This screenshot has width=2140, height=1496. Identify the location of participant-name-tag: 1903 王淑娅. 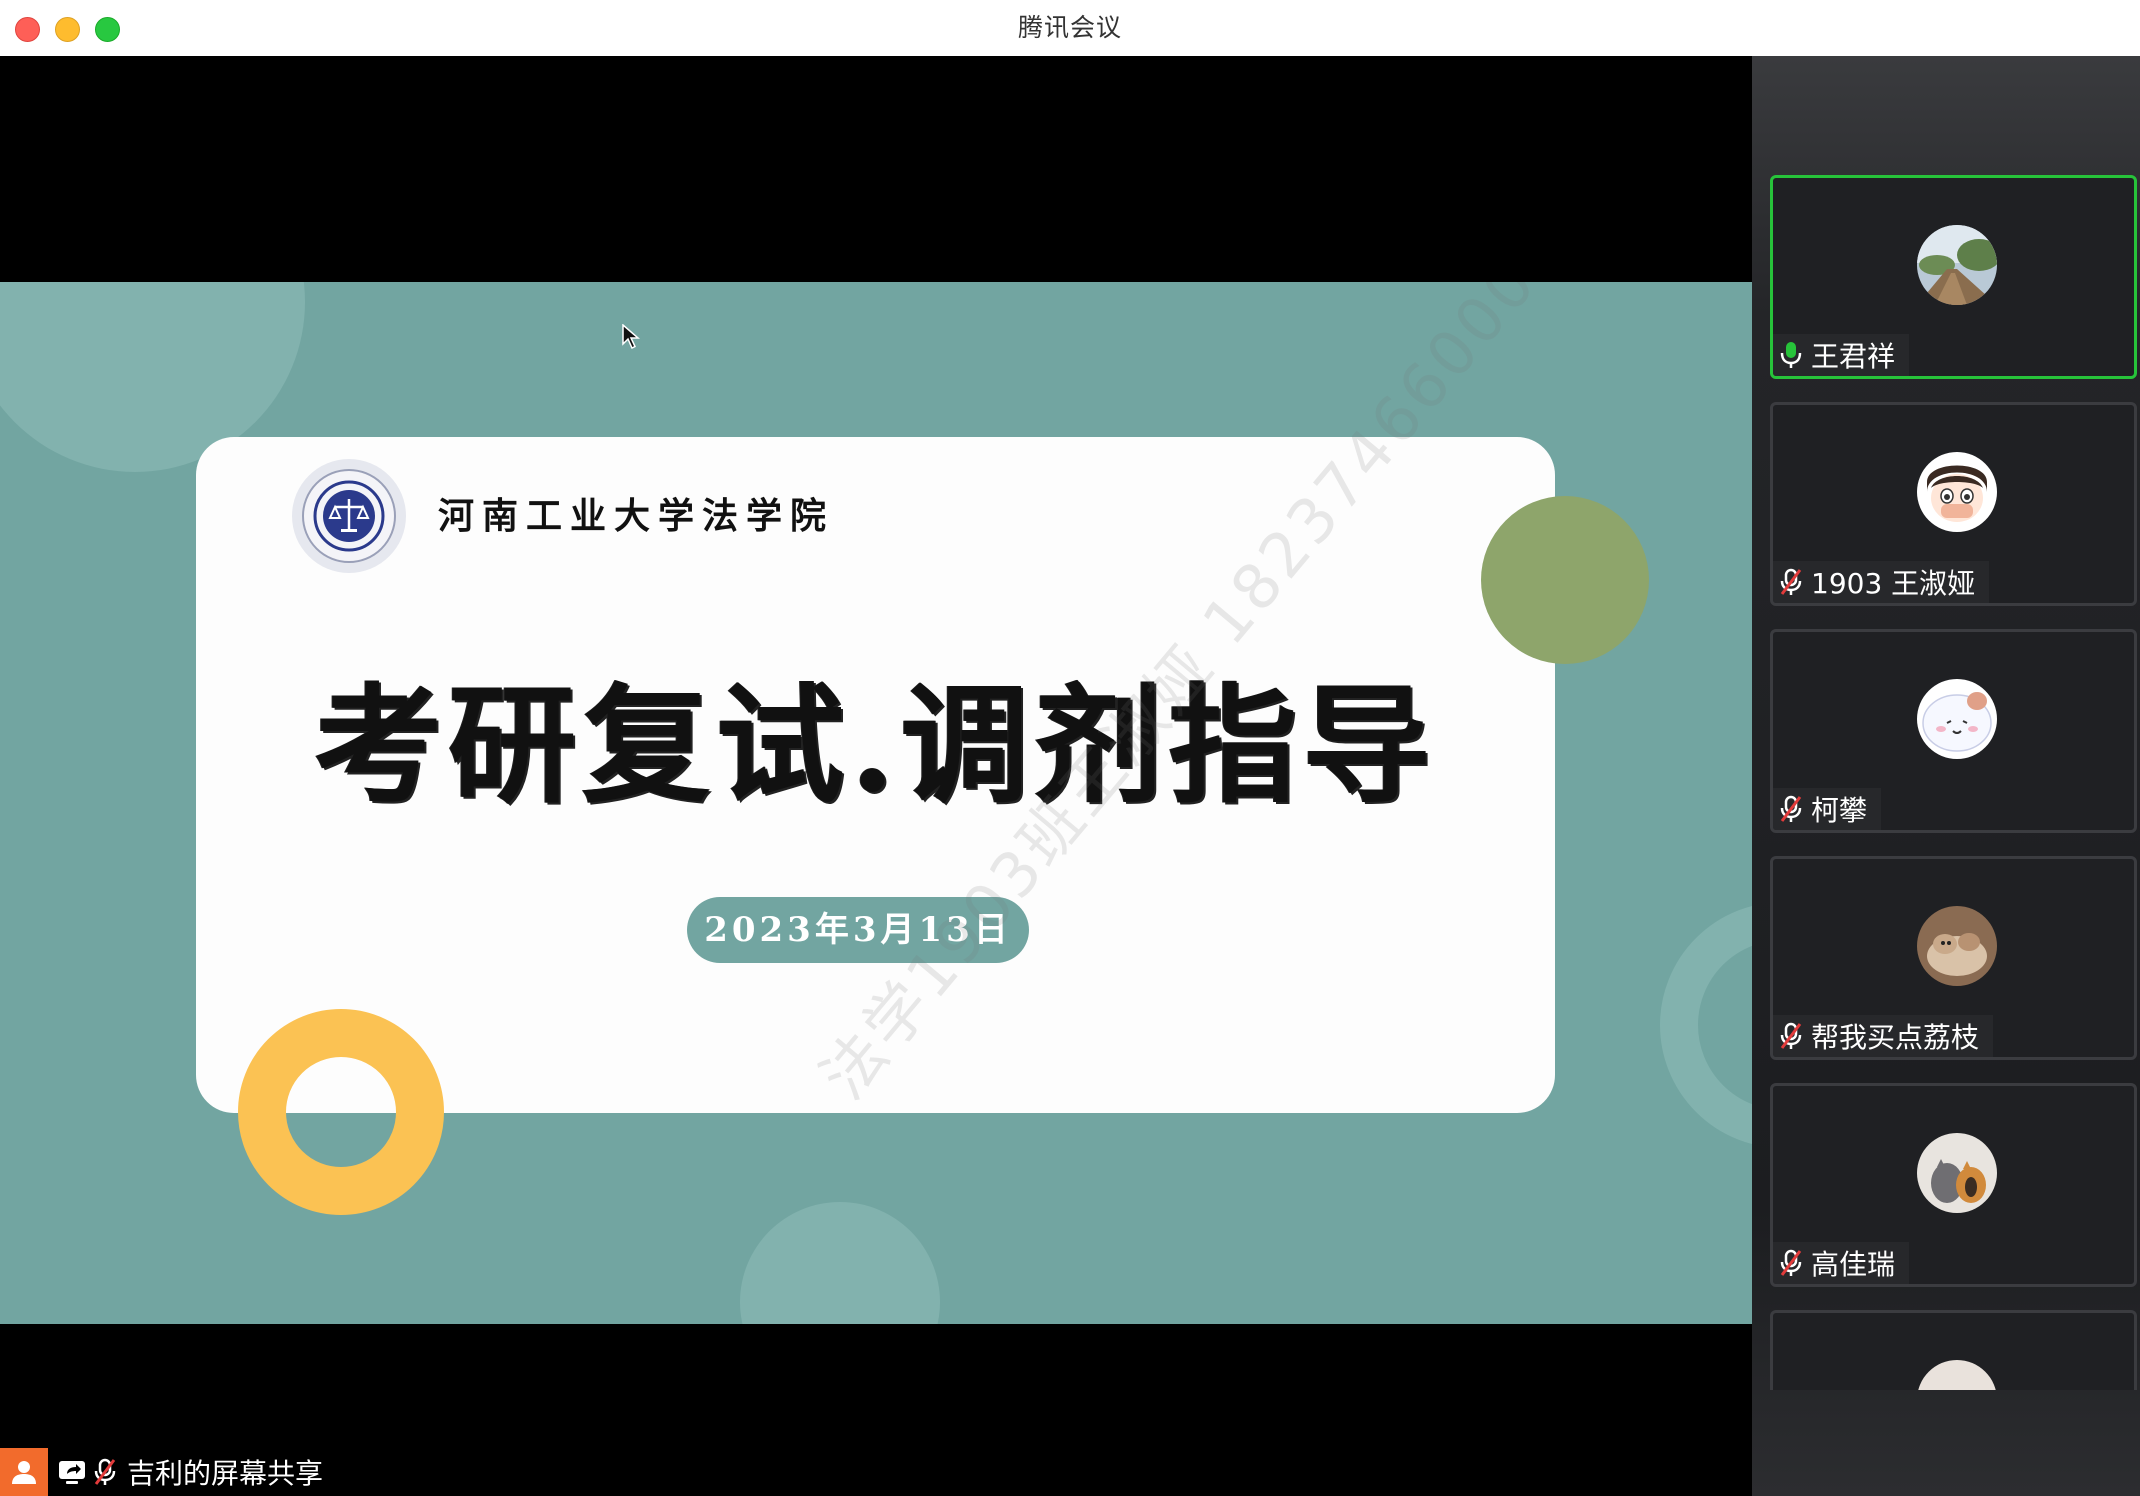
(1881, 582).